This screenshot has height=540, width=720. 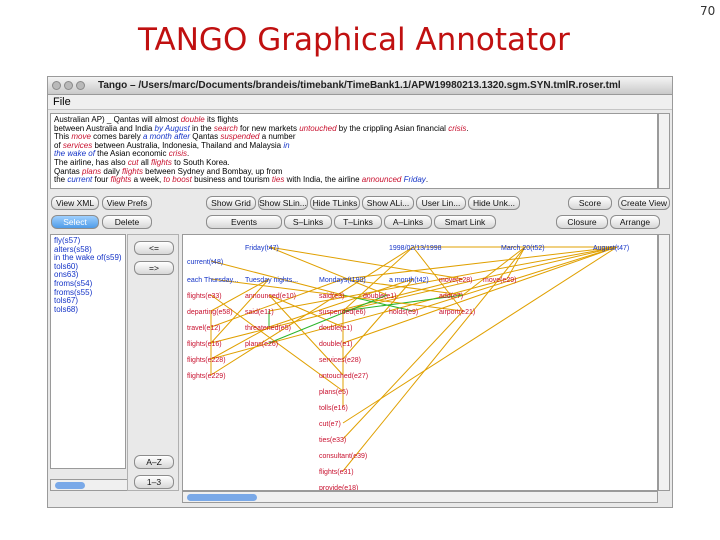 What do you see at coordinates (278, 179) in the screenshot?
I see `event-token: ties` at bounding box center [278, 179].